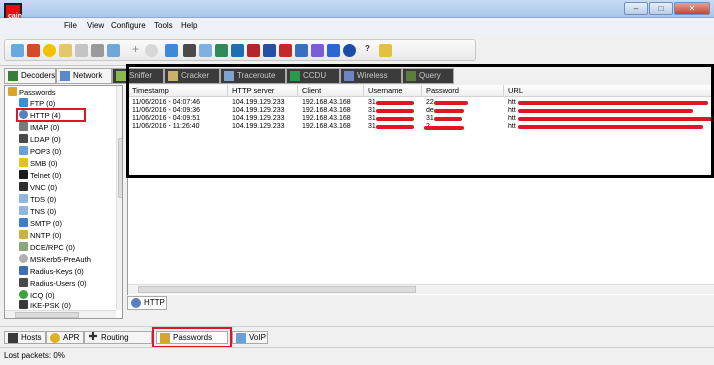 The height and width of the screenshot is (365, 714). I want to click on tree-item-pop3: POP3 (0), so click(40, 152).